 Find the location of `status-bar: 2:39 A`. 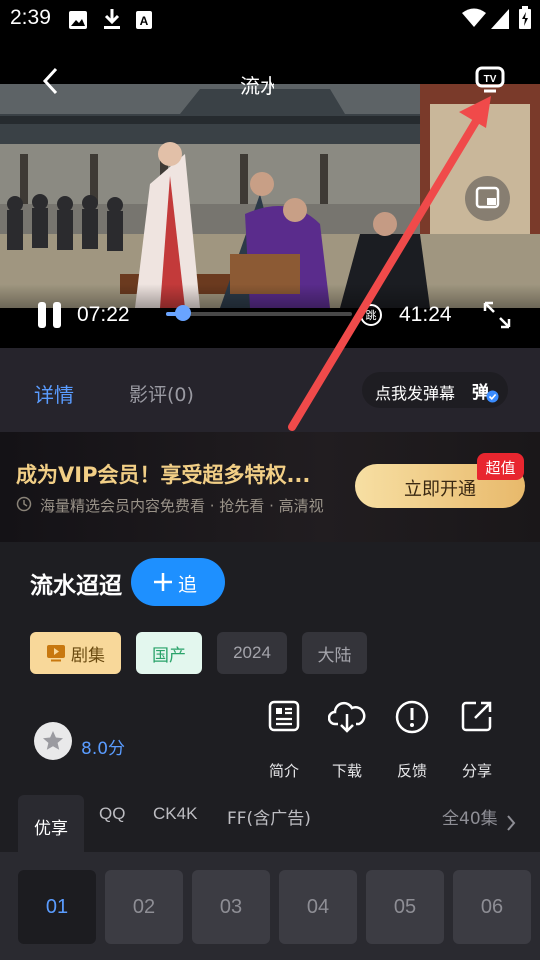

status-bar: 2:39 A is located at coordinates (270, 22).